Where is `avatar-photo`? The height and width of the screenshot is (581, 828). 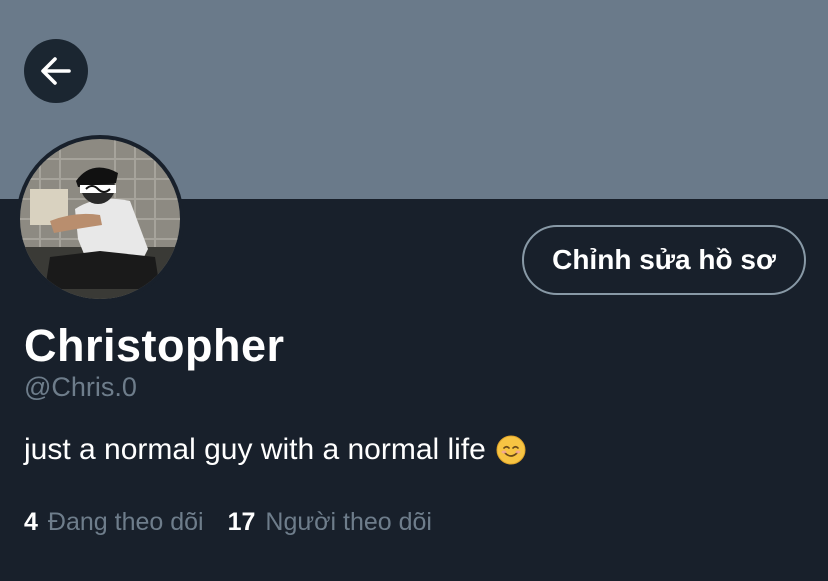
avatar-photo is located at coordinates (100, 219).